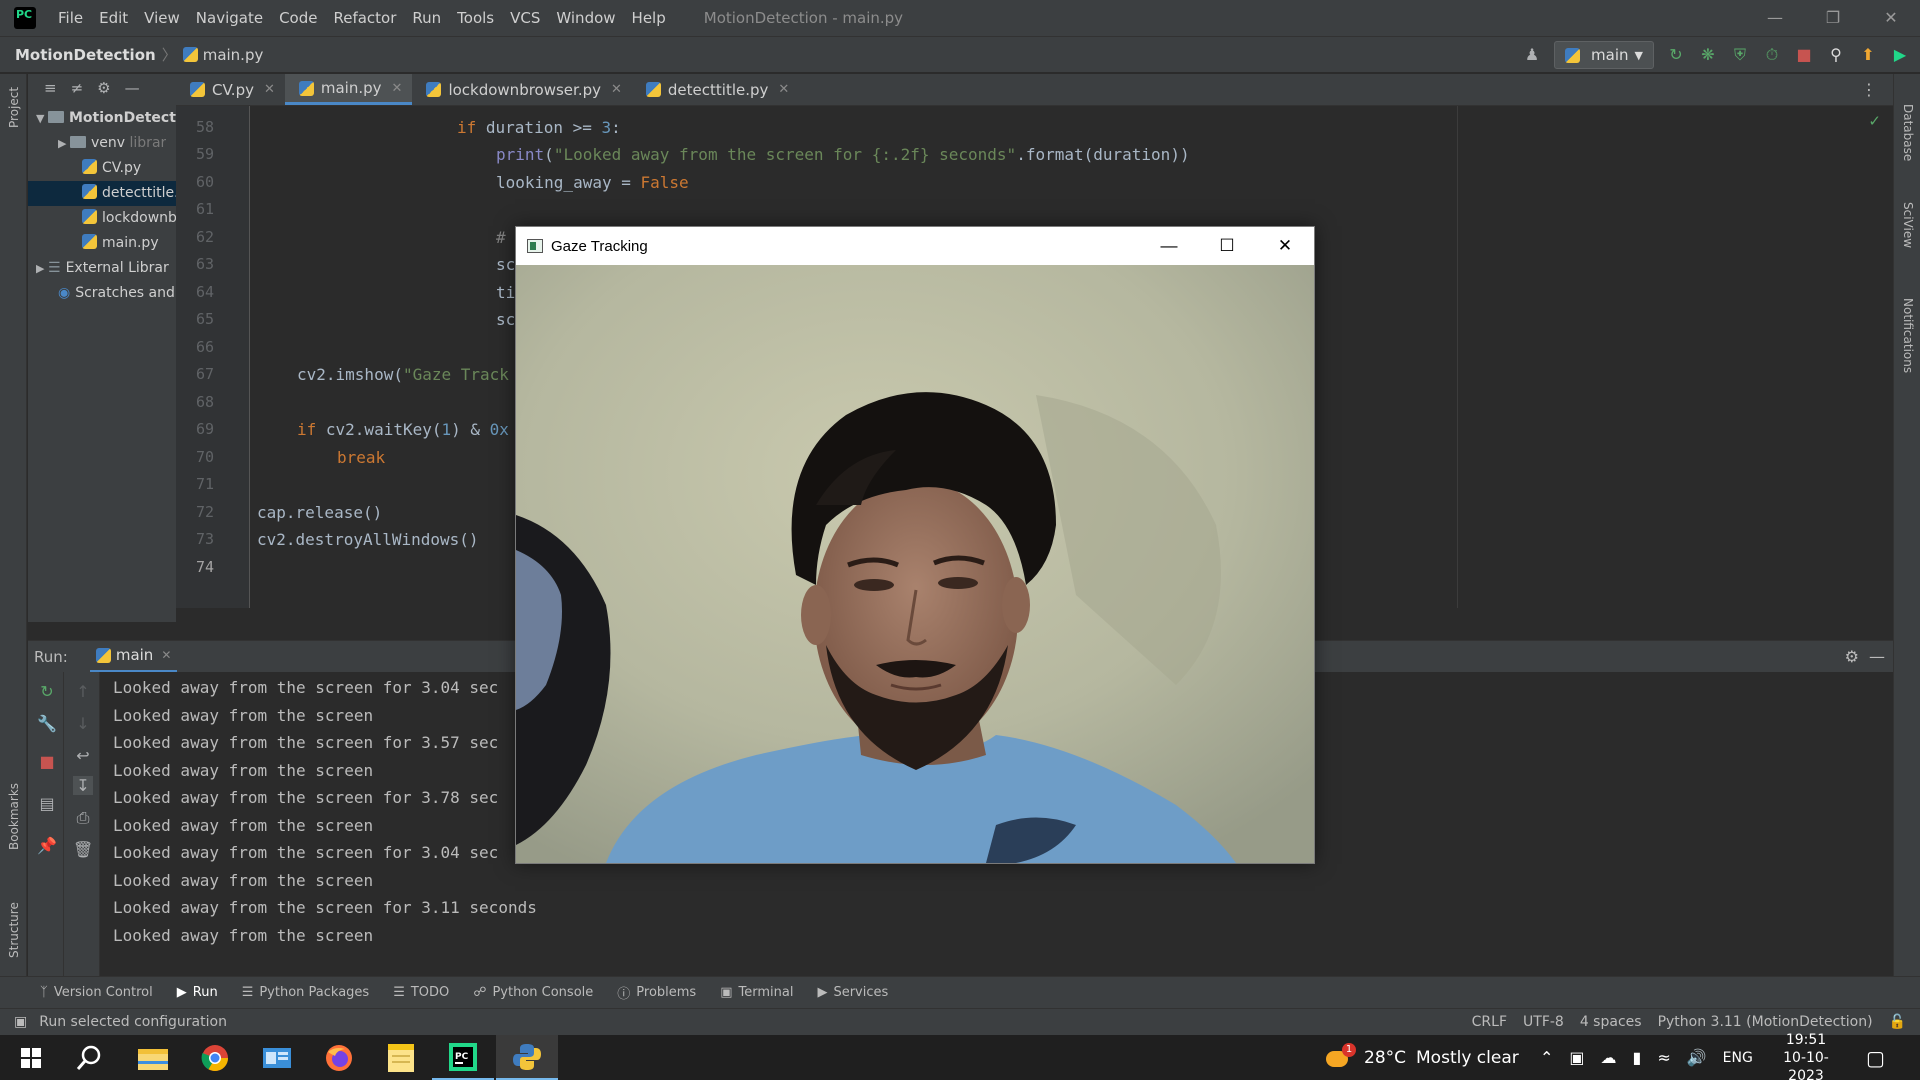 Image resolution: width=1920 pixels, height=1080 pixels. I want to click on menu-view: View, so click(162, 18).